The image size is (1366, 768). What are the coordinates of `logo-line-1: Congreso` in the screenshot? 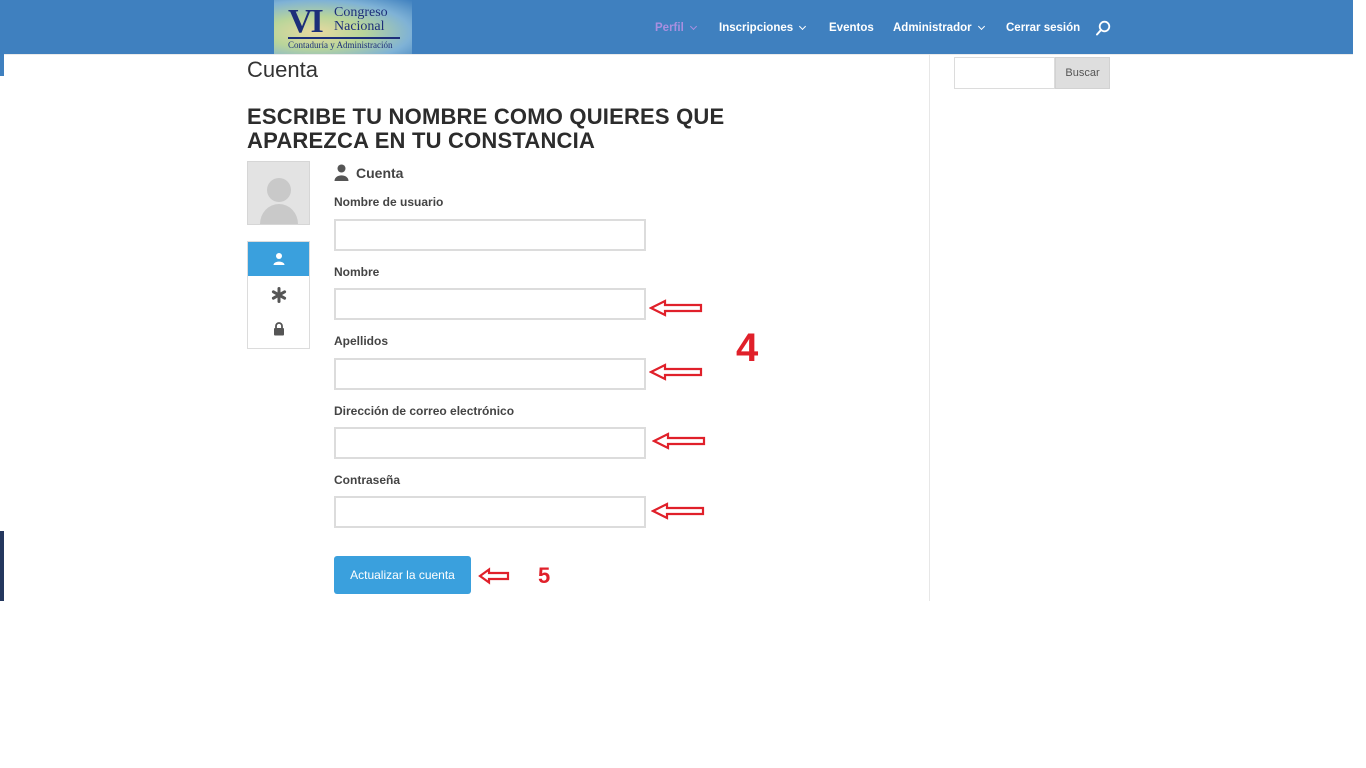 It's located at (361, 12).